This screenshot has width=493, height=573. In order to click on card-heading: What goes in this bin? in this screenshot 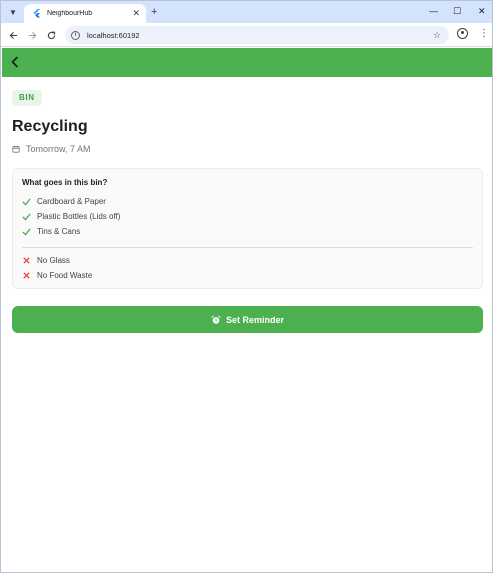, I will do `click(65, 182)`.